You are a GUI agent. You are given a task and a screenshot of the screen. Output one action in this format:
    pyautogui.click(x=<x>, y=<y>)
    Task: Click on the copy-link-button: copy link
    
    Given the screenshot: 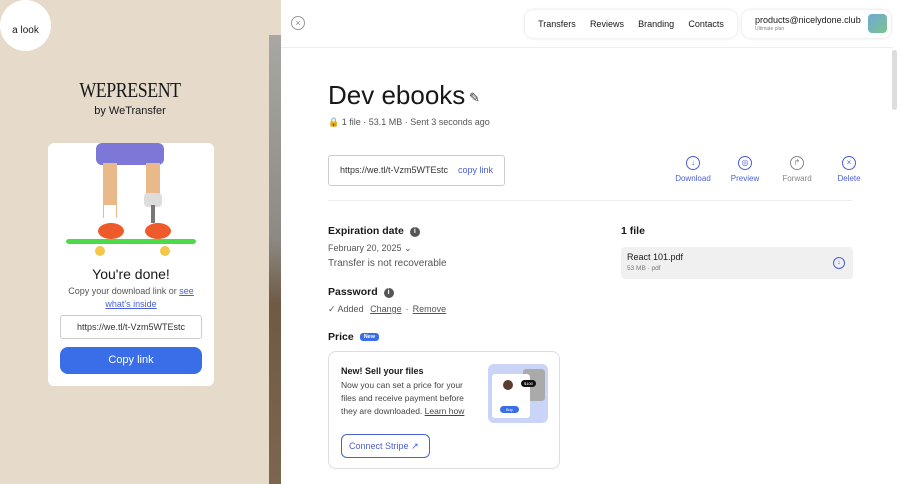 What is the action you would take?
    pyautogui.click(x=475, y=170)
    